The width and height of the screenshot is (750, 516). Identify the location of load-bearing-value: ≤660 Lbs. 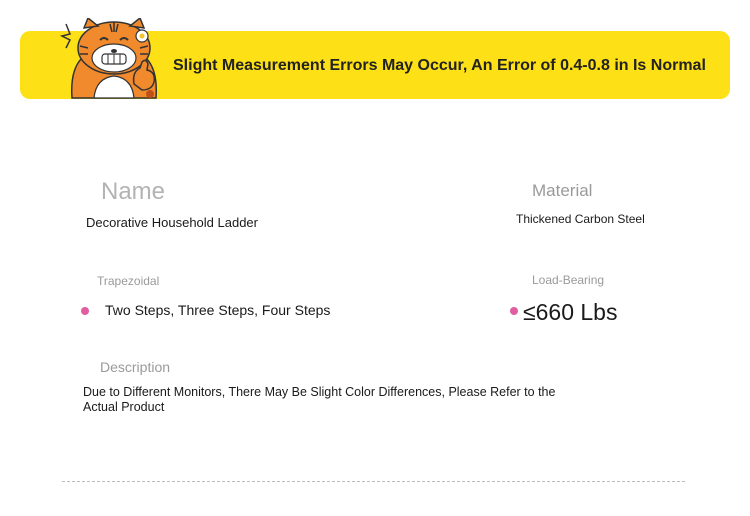
(570, 312).